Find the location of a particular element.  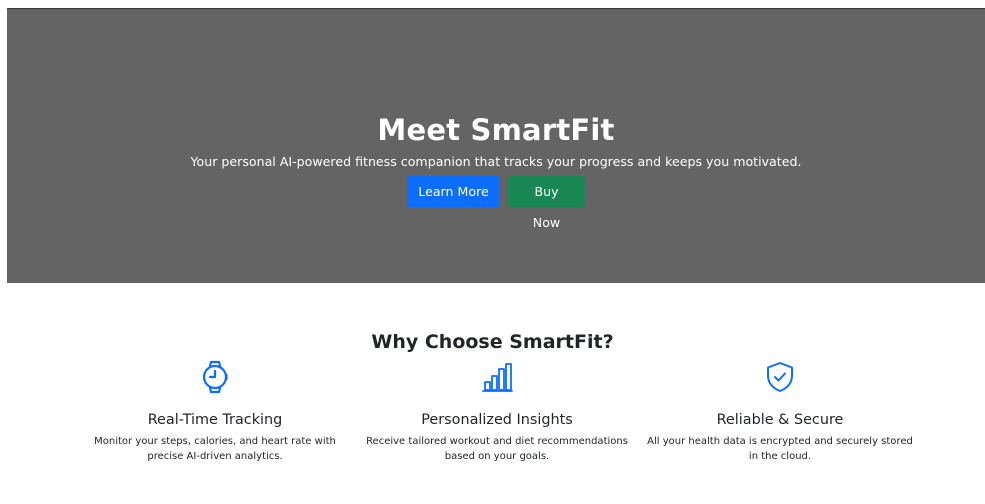

hero-title: Meet SmartFit is located at coordinates (496, 130).